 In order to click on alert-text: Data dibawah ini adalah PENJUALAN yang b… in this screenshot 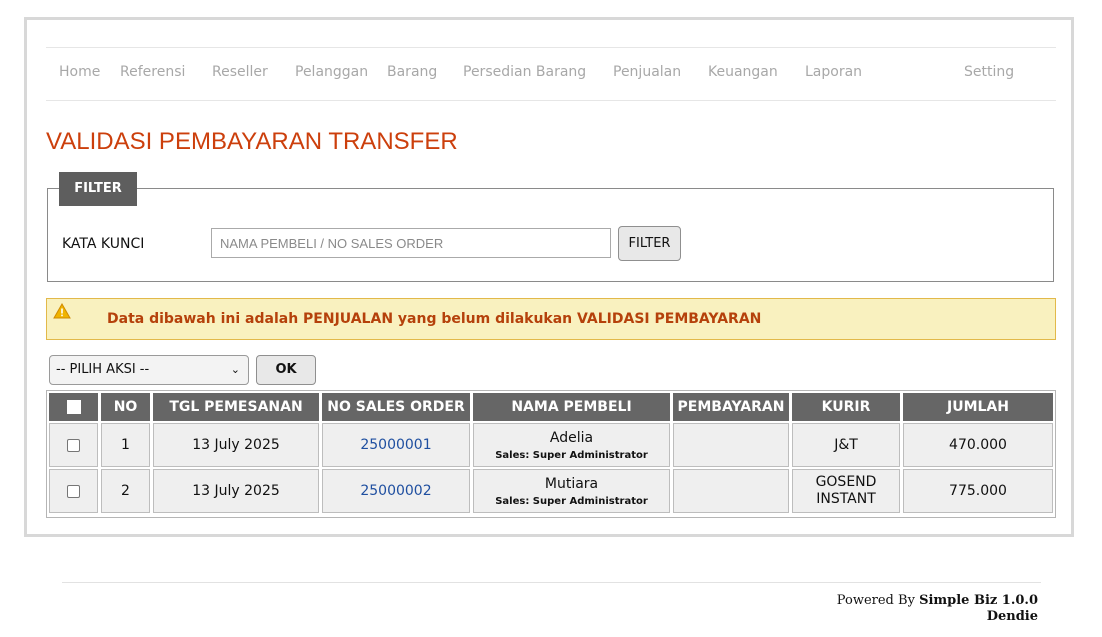, I will do `click(434, 319)`.